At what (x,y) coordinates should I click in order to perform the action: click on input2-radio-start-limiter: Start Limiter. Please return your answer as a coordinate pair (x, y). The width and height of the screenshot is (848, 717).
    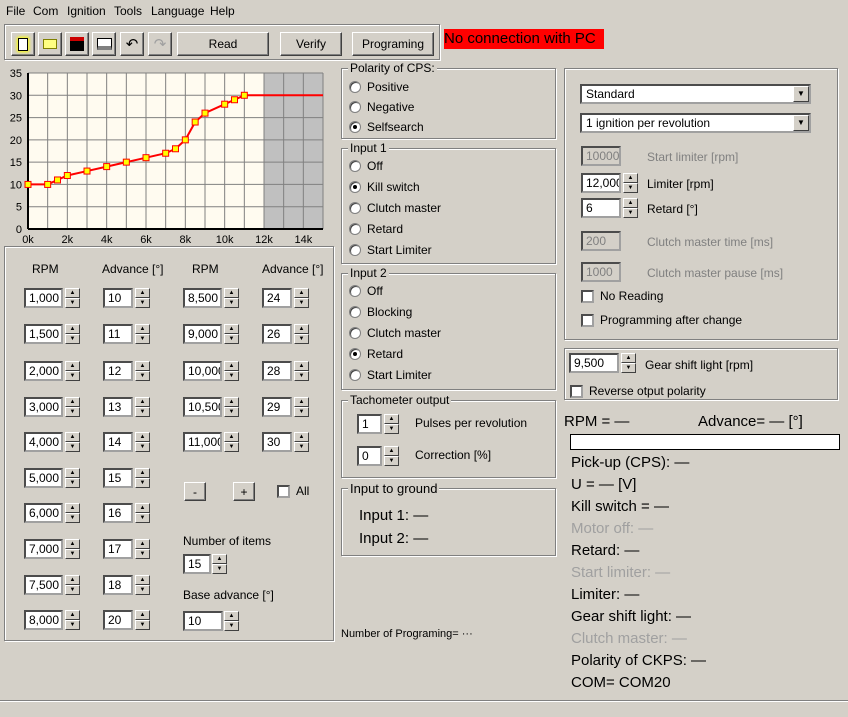
    Looking at the image, I should click on (390, 375).